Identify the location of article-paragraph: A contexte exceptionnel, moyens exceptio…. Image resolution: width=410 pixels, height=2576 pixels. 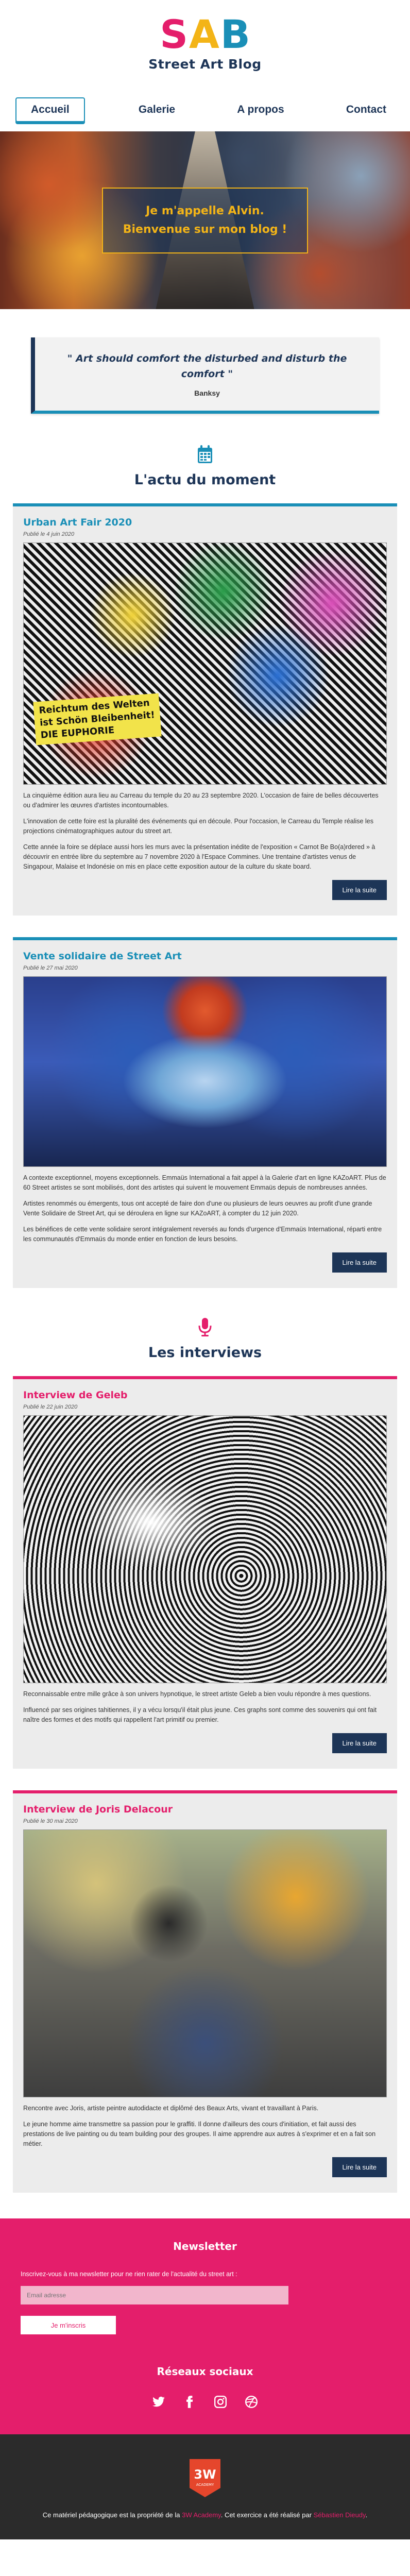
(204, 1182).